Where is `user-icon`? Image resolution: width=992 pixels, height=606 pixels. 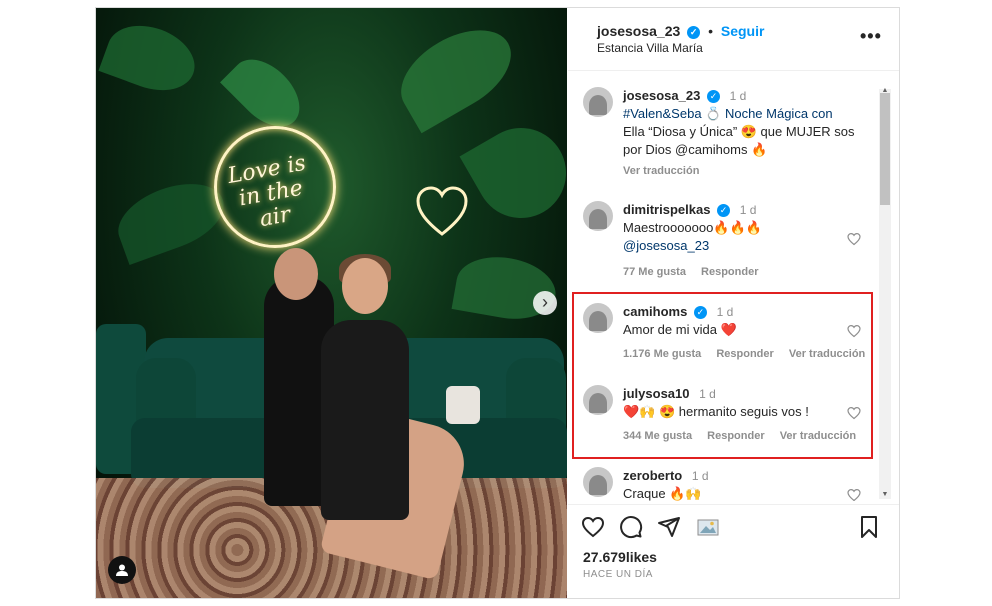 user-icon is located at coordinates (122, 570).